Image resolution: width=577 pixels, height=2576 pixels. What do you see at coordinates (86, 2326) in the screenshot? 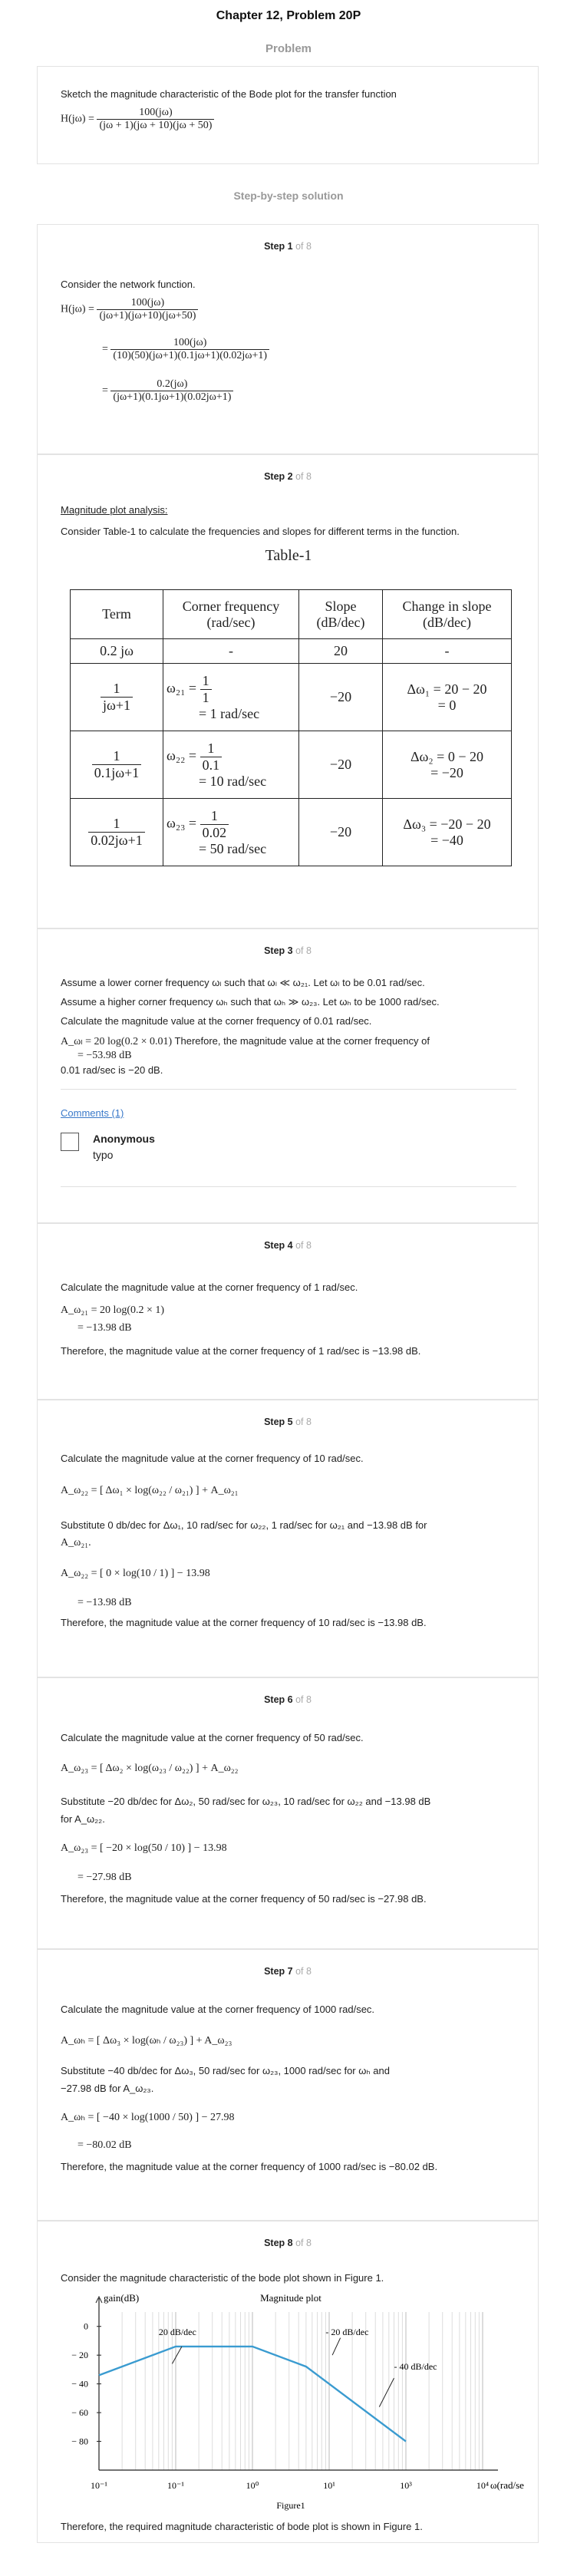
I see `y-tick-label: 0` at bounding box center [86, 2326].